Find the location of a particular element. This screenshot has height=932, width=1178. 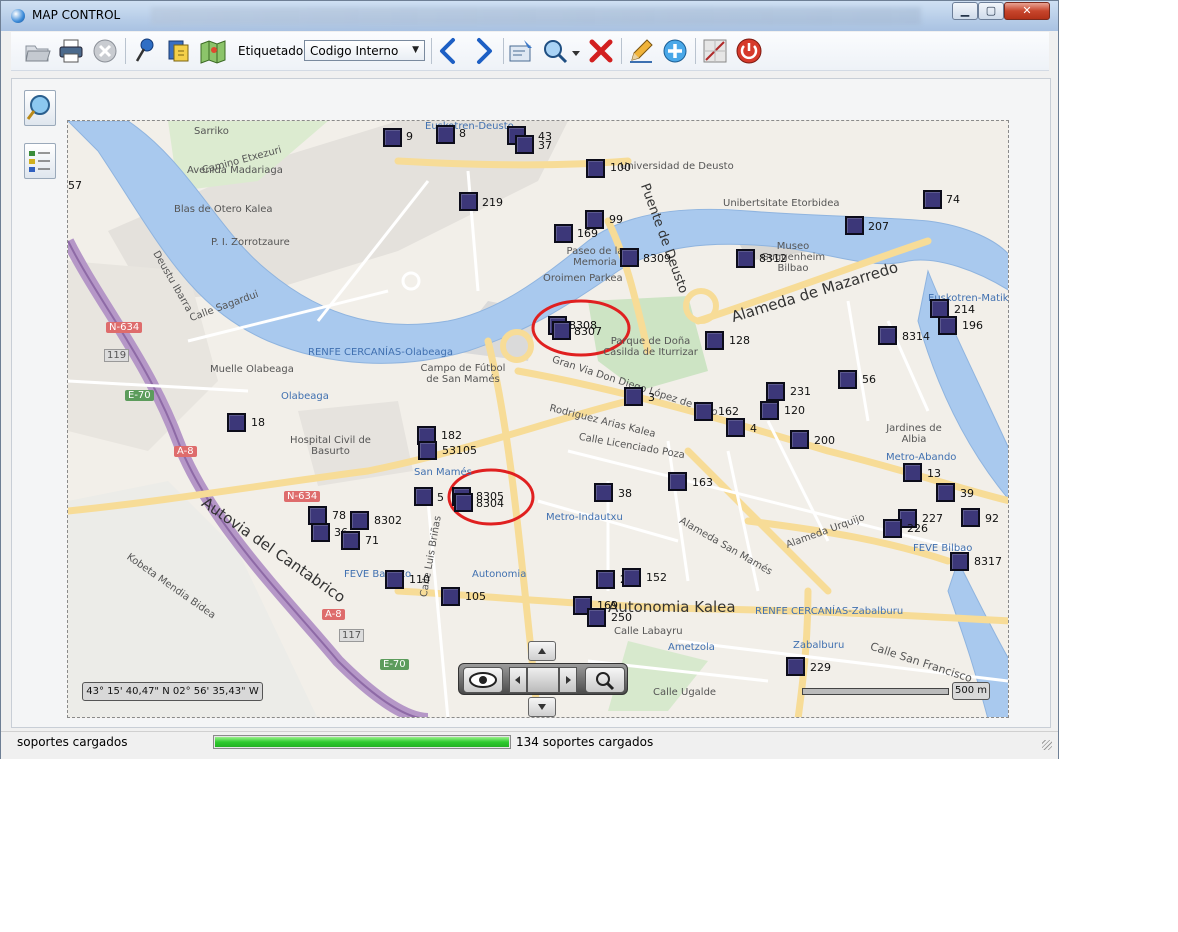

map-icon is located at coordinates (213, 51).